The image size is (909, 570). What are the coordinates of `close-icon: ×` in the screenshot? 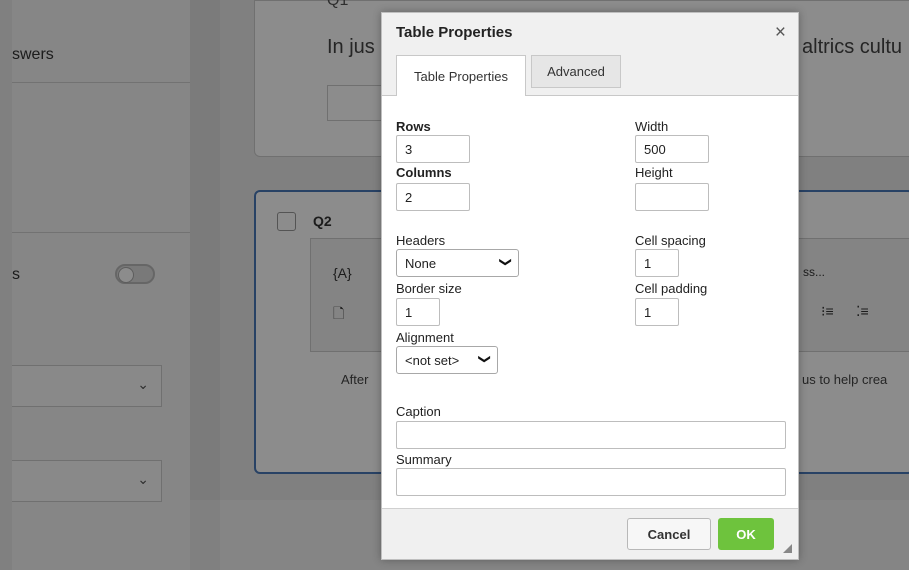 It's located at (780, 33).